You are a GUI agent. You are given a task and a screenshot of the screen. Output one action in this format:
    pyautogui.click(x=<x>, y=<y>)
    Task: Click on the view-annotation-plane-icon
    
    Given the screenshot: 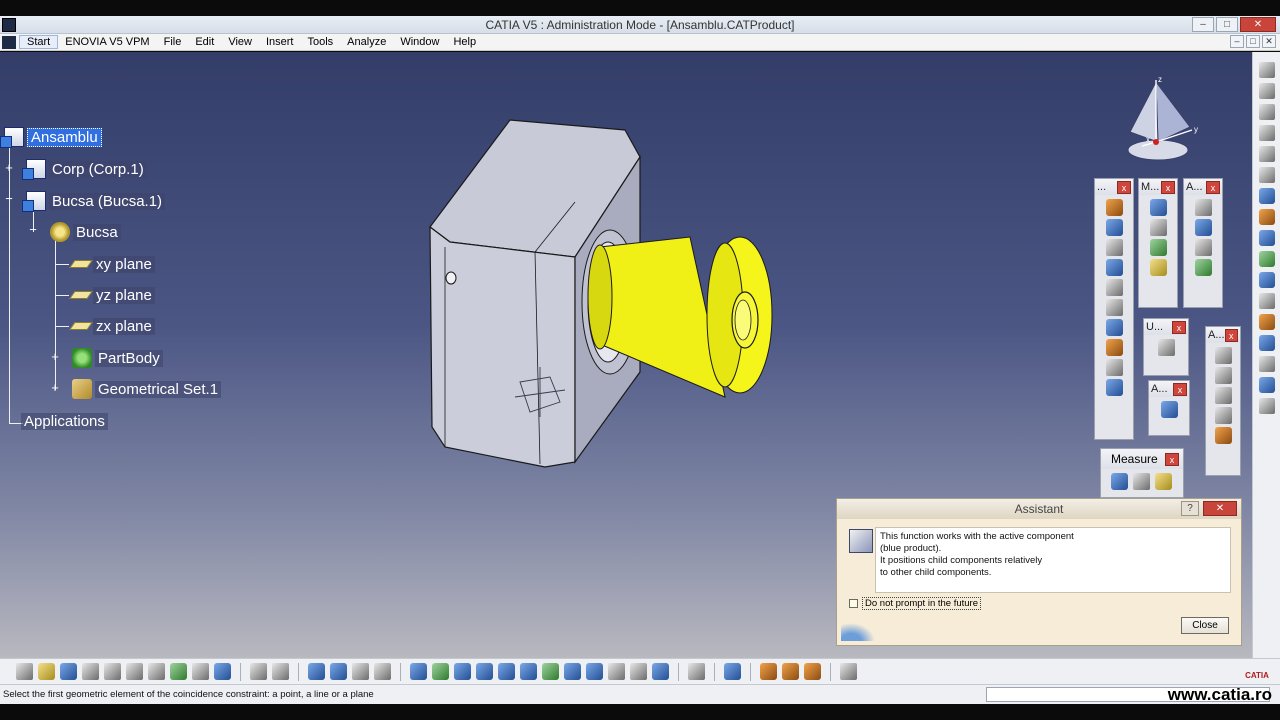 What is the action you would take?
    pyautogui.click(x=1223, y=415)
    